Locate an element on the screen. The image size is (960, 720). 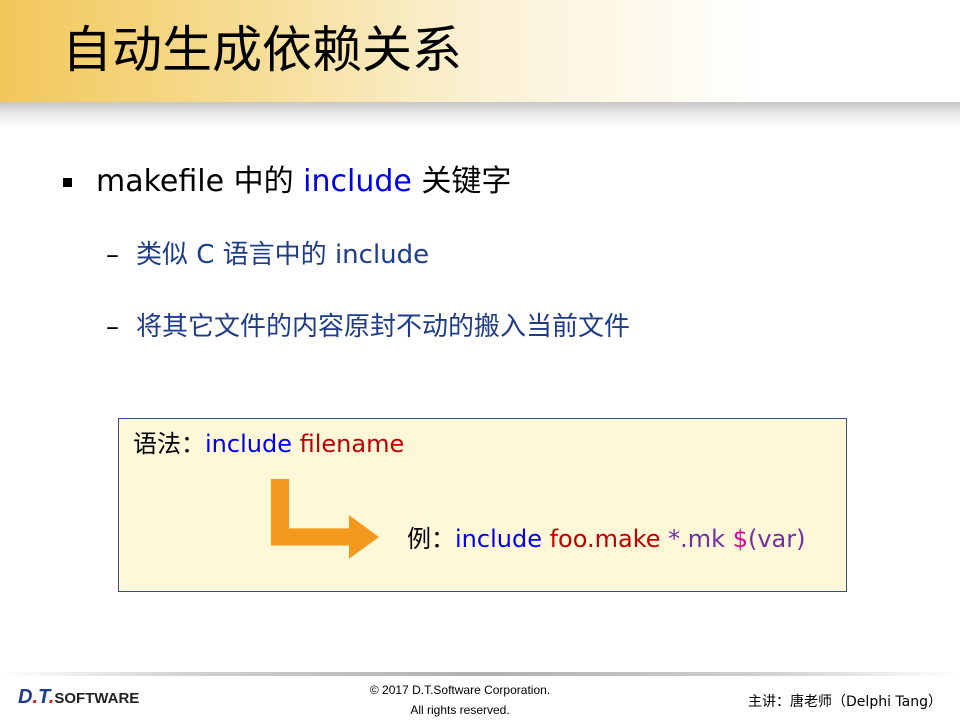
example-keyword: include is located at coordinates (498, 539).